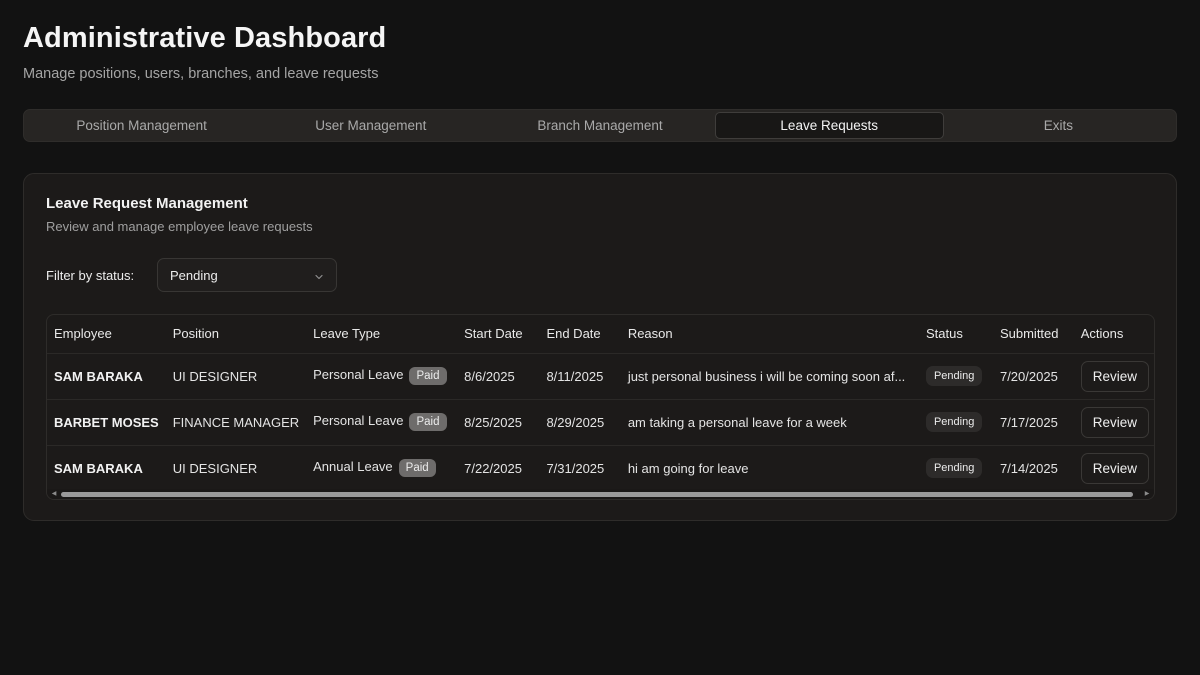  Describe the element at coordinates (829, 125) in the screenshot. I see `tab-leave-requests: Leave Requests` at that location.